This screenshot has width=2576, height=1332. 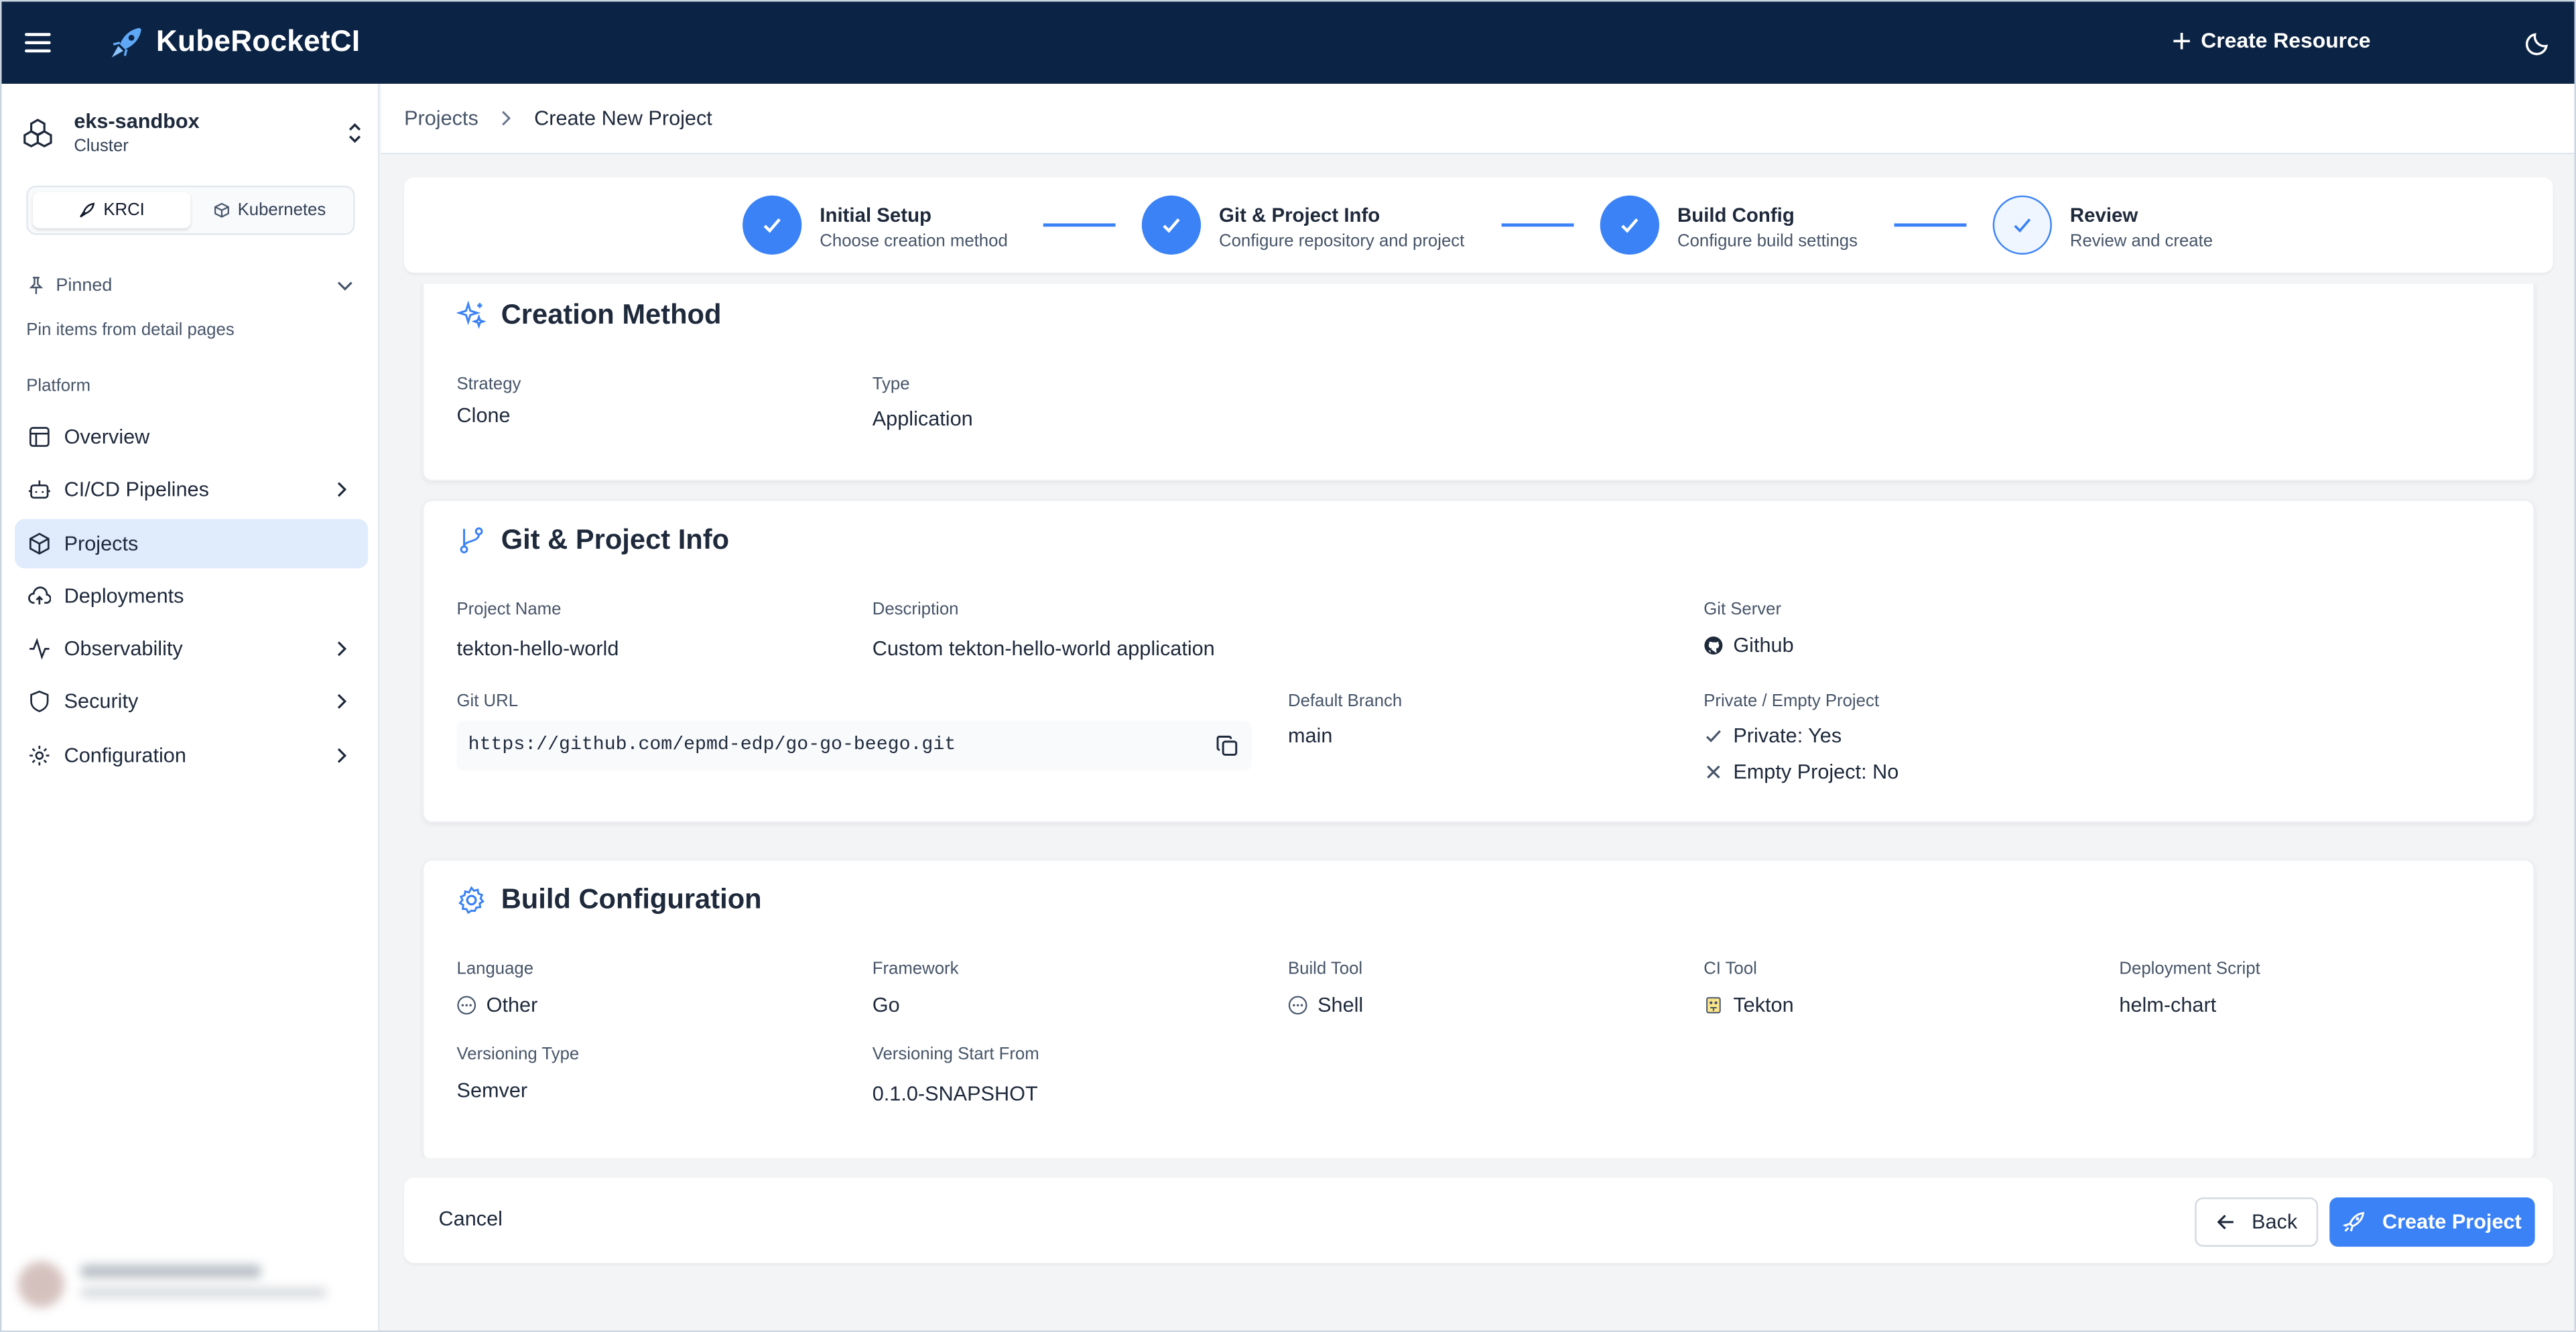 I want to click on platform-section-label: Platform, so click(x=58, y=386).